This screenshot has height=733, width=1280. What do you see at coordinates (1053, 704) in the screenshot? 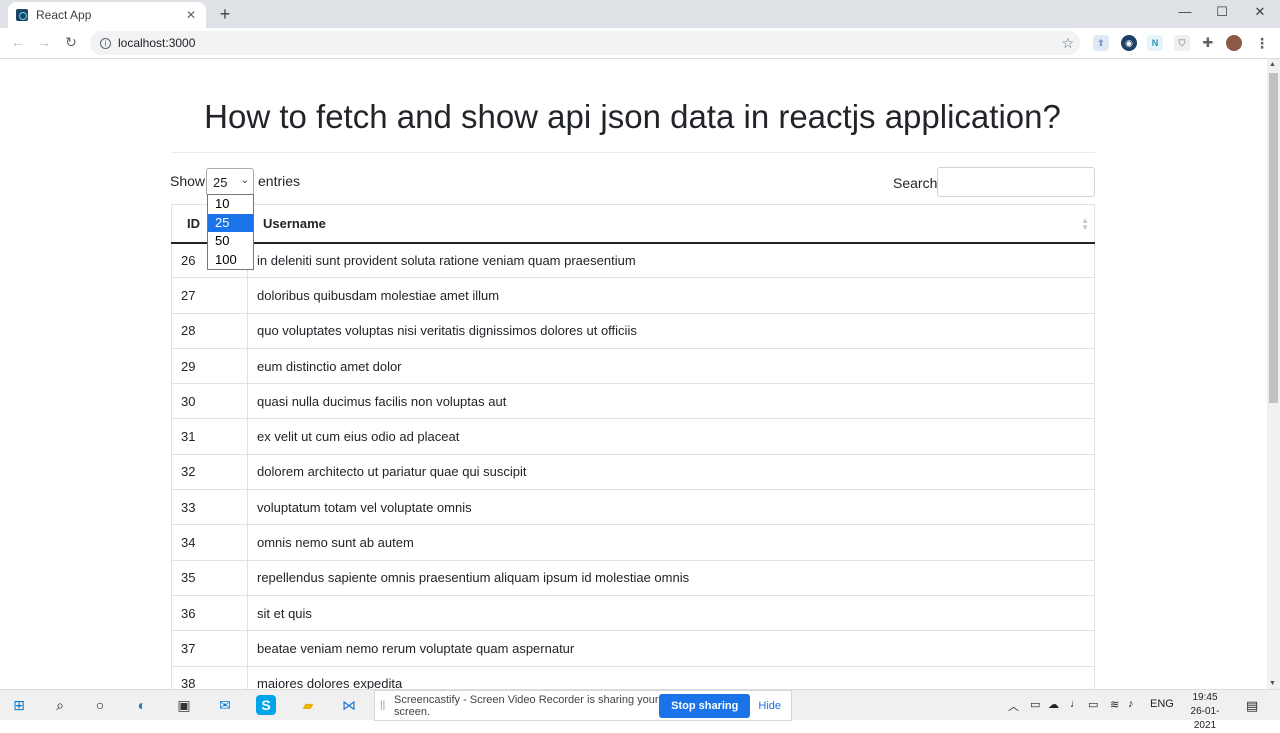
I see `onedrive-cloud-icon: ☁` at bounding box center [1053, 704].